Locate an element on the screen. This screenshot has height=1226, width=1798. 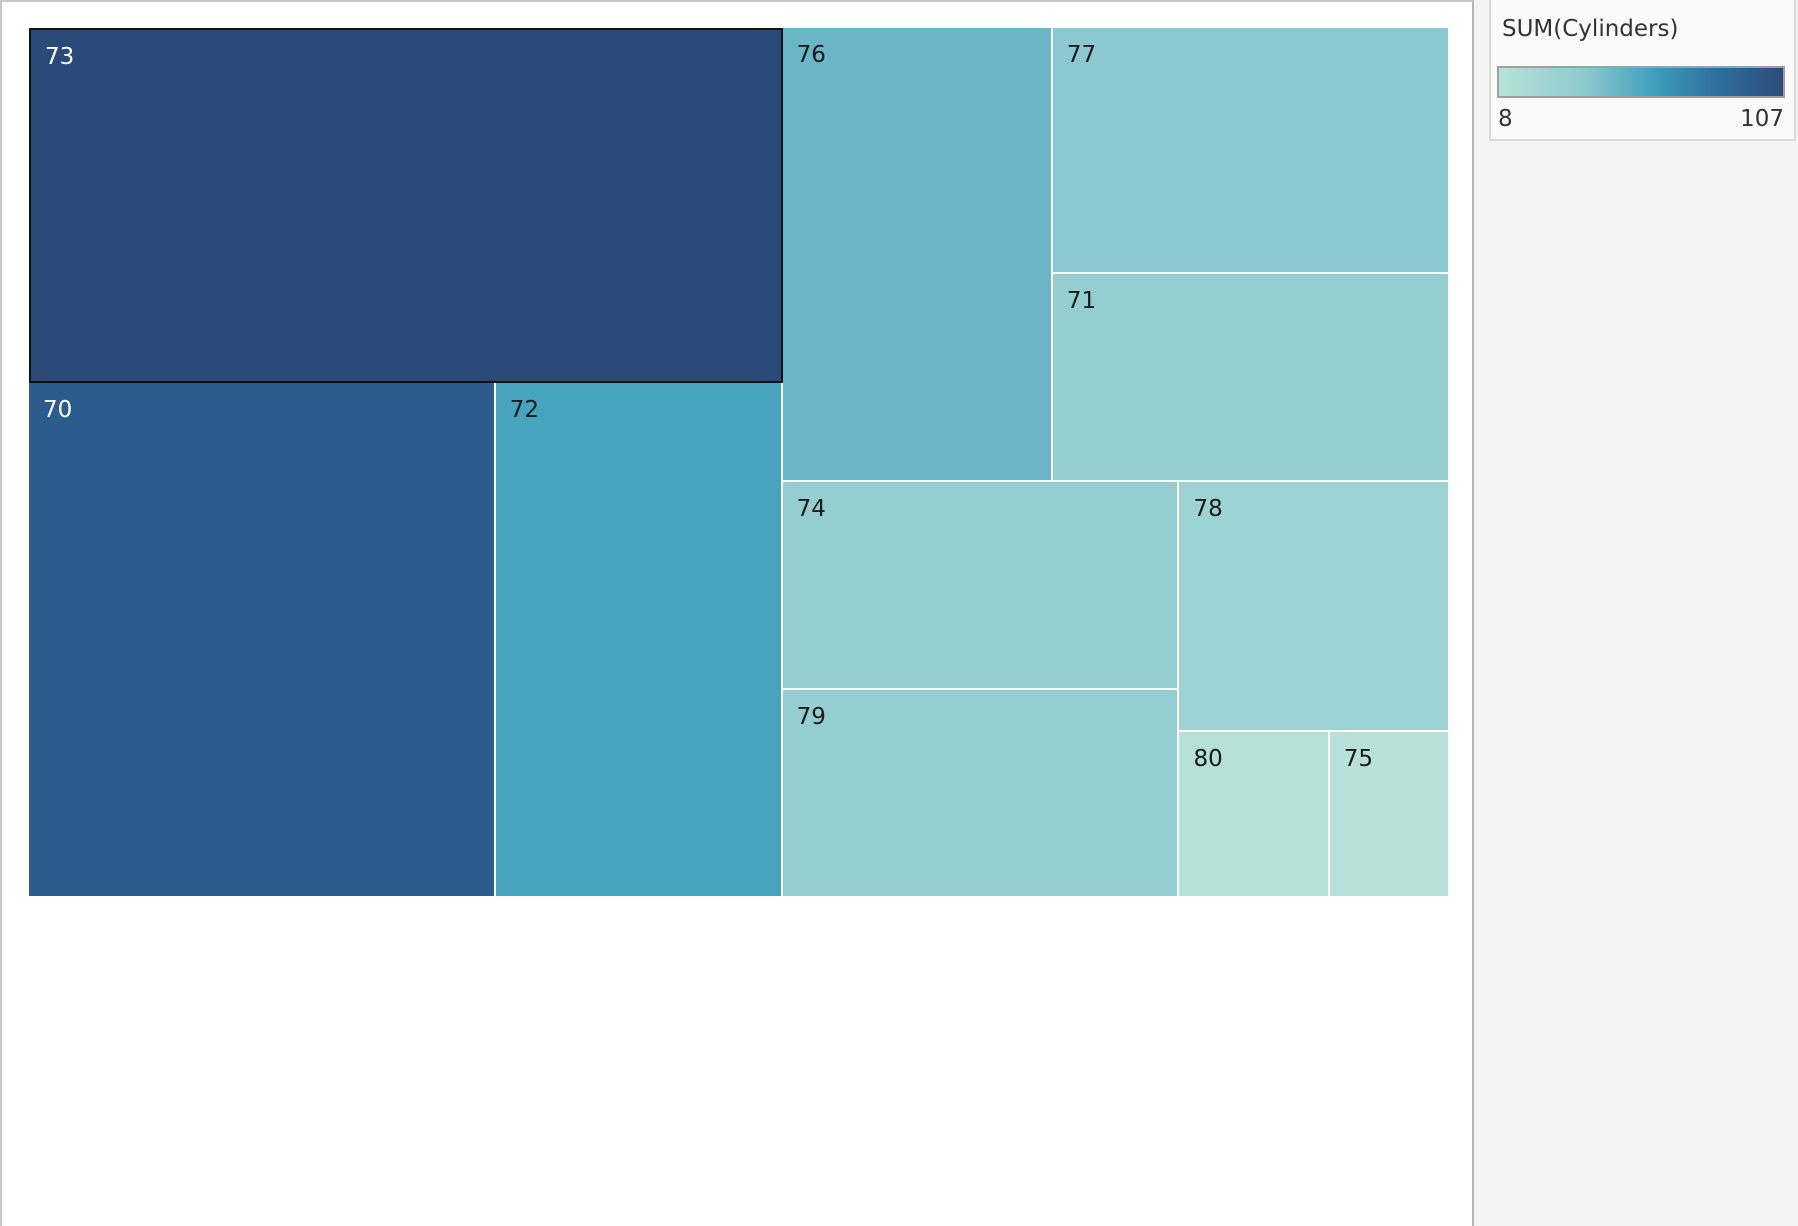
treemap-tile-75: 75 is located at coordinates (1389, 814).